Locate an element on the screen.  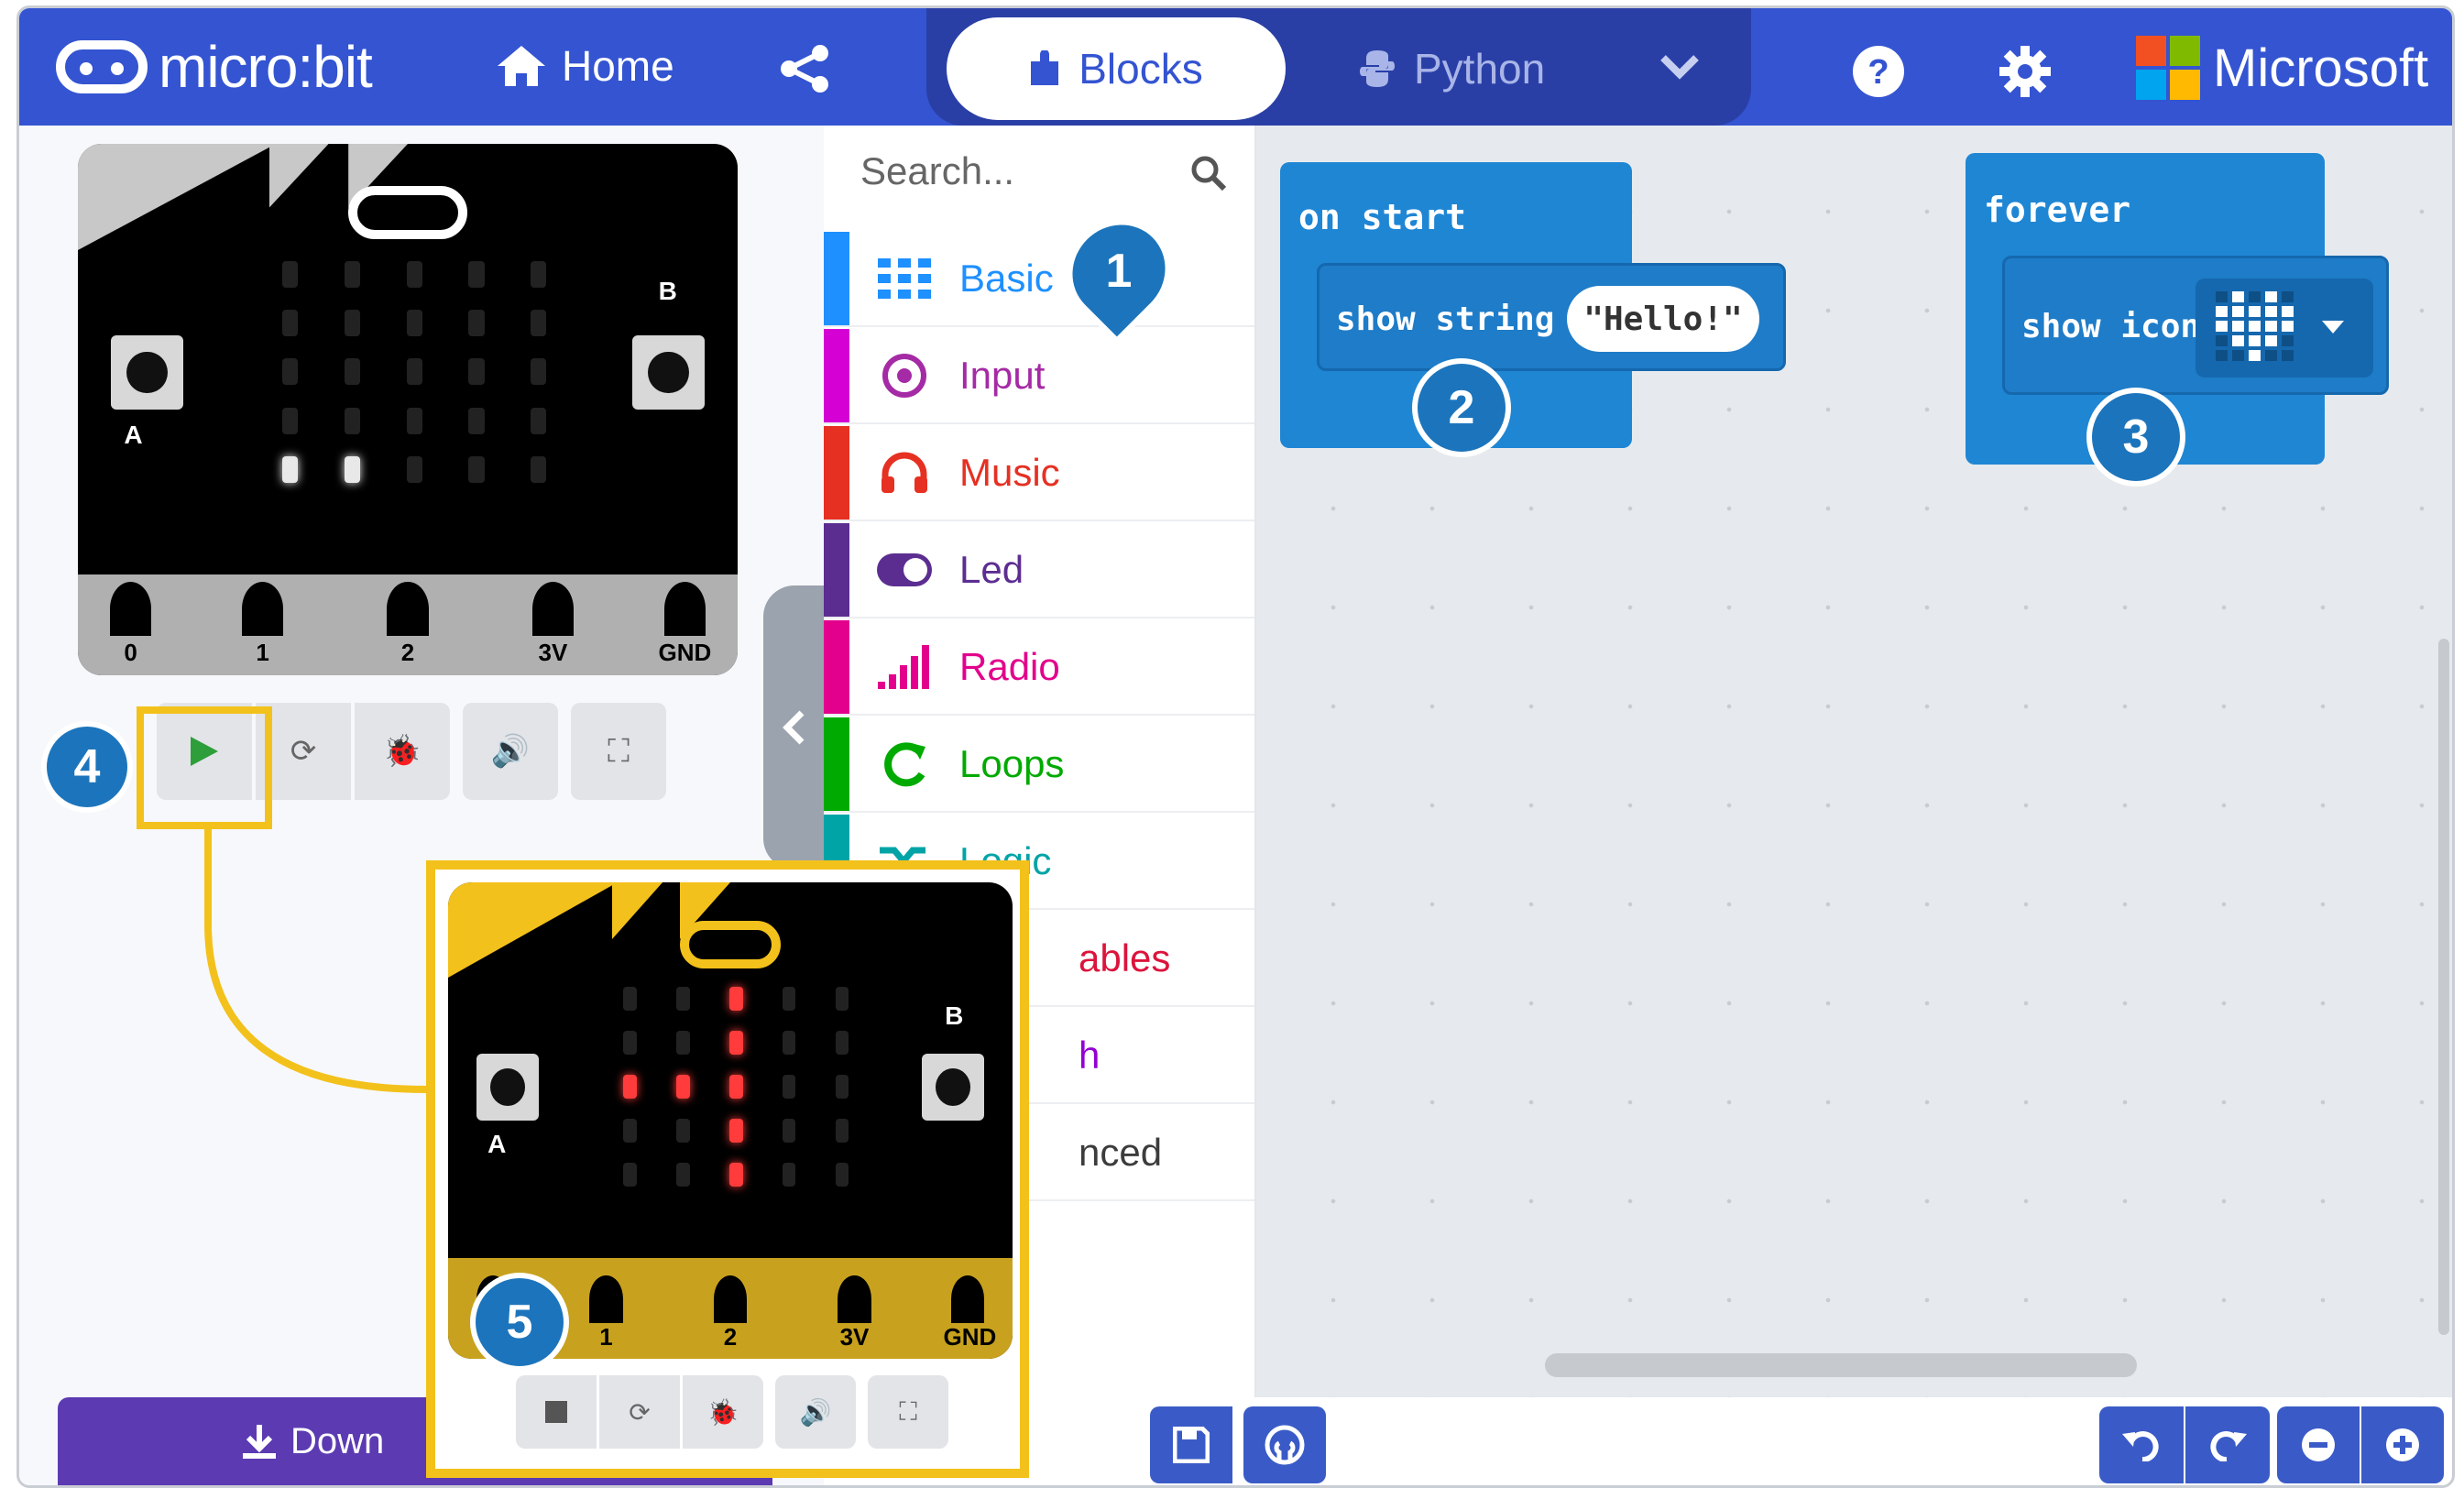
chevron-left-icon is located at coordinates (794, 727).